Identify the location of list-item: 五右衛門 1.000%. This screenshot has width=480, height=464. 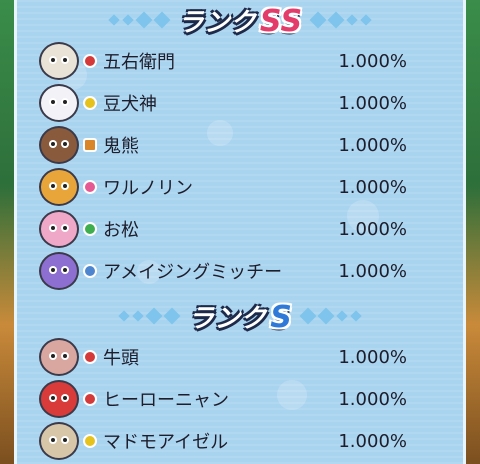
(240, 61).